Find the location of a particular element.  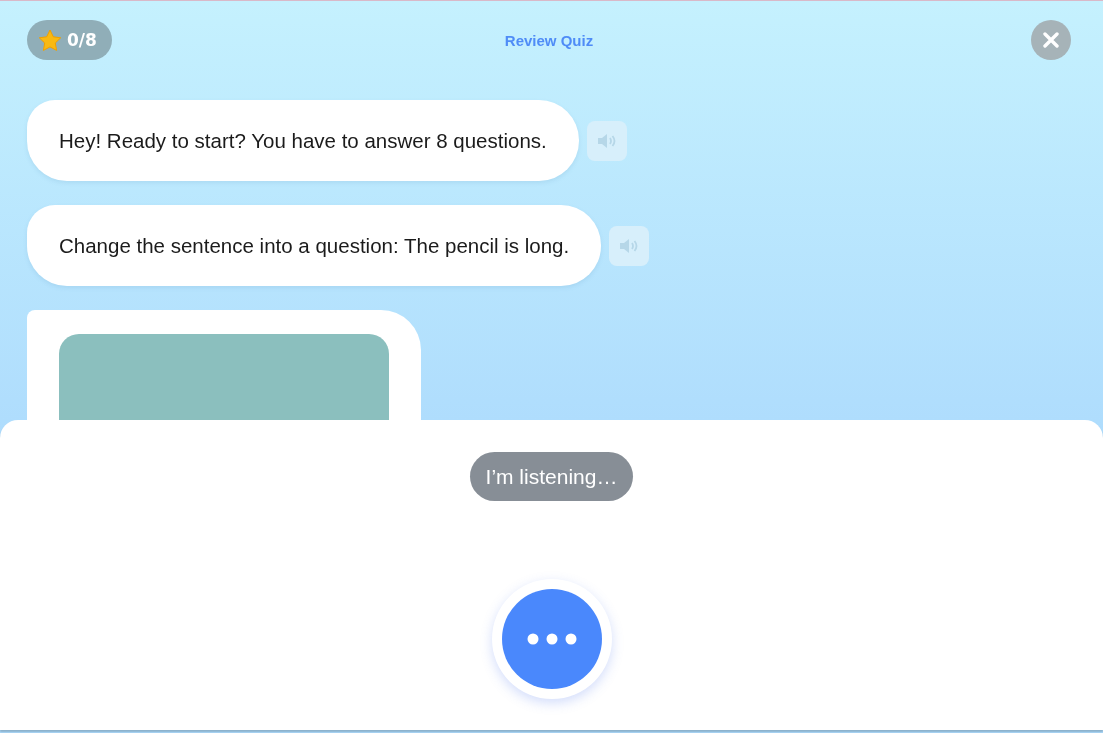

listening-button is located at coordinates (551, 639).